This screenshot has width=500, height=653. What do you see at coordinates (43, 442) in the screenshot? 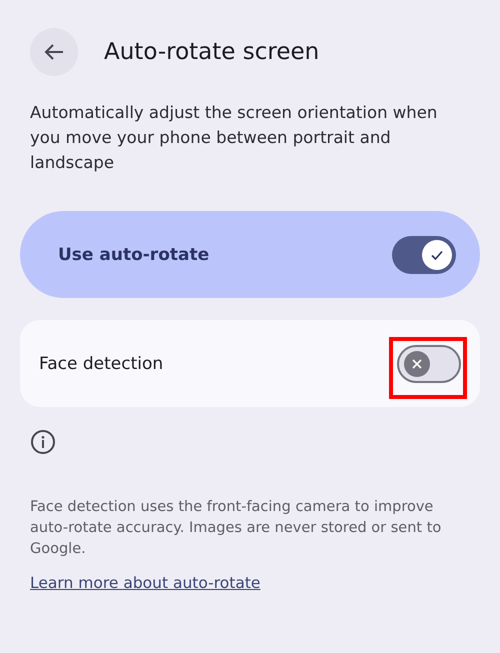
I see `info-icon` at bounding box center [43, 442].